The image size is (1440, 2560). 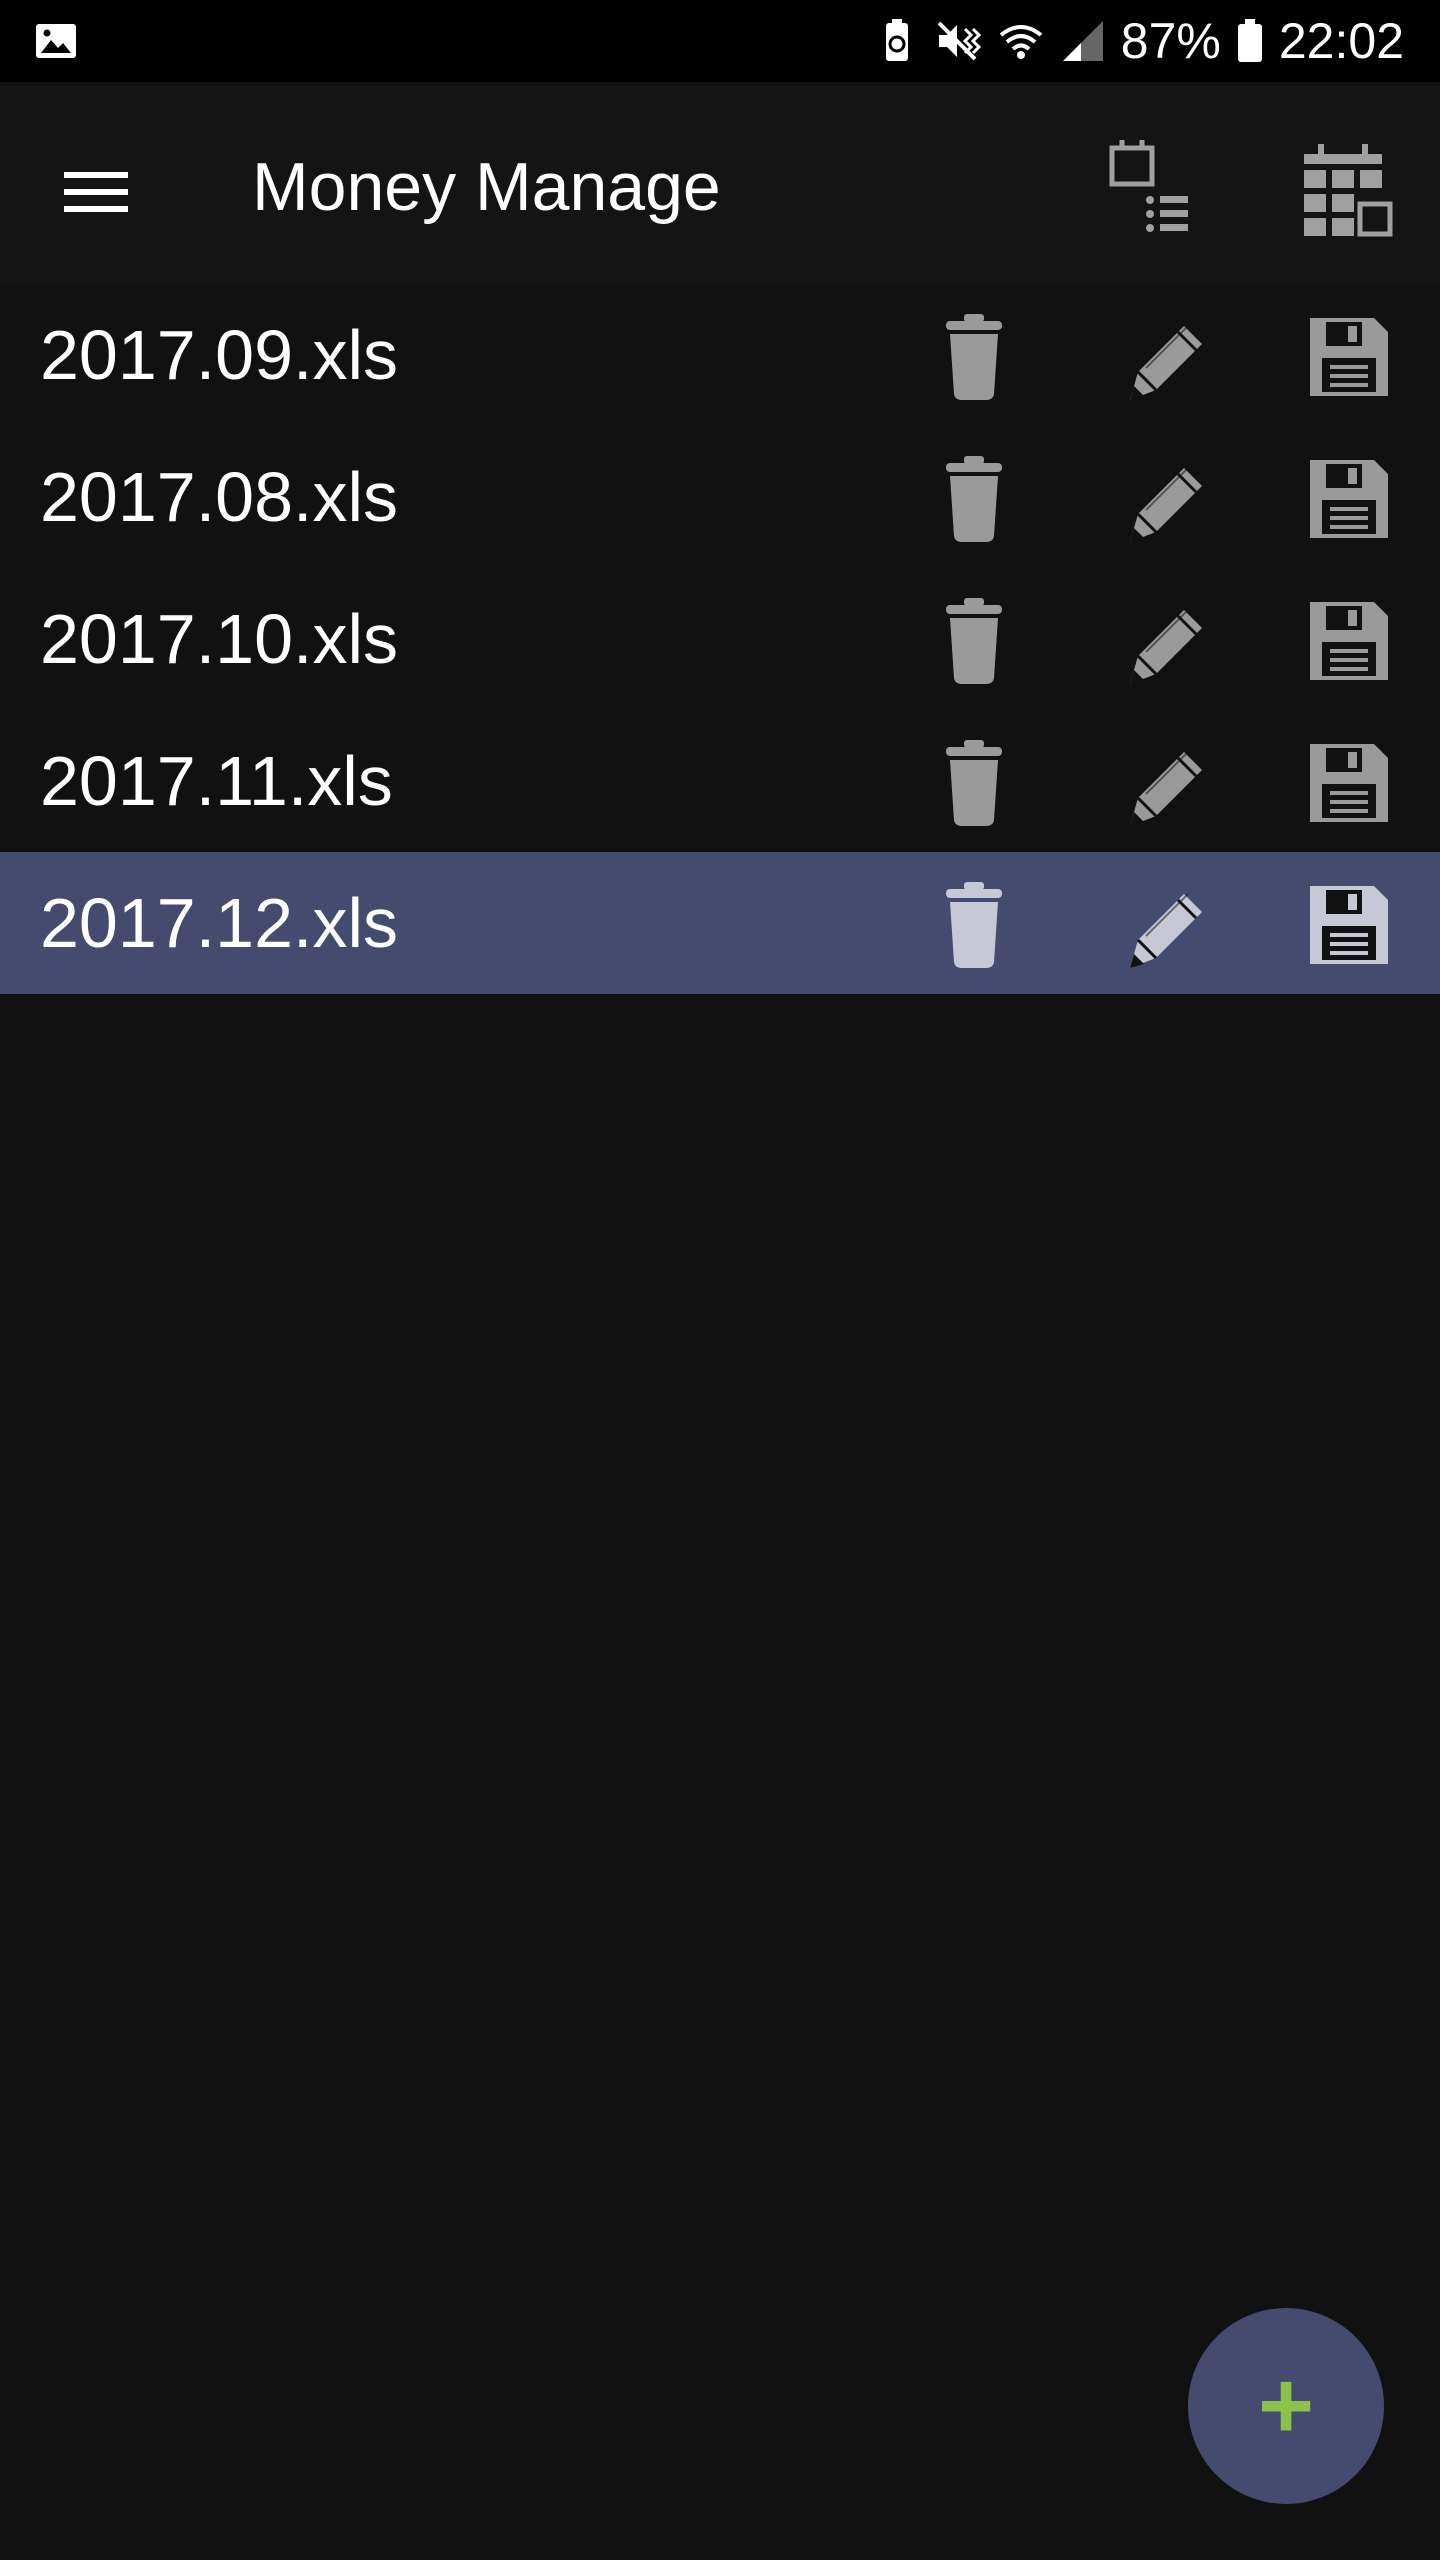 I want to click on file-name: 2017.12.xls, so click(x=219, y=923).